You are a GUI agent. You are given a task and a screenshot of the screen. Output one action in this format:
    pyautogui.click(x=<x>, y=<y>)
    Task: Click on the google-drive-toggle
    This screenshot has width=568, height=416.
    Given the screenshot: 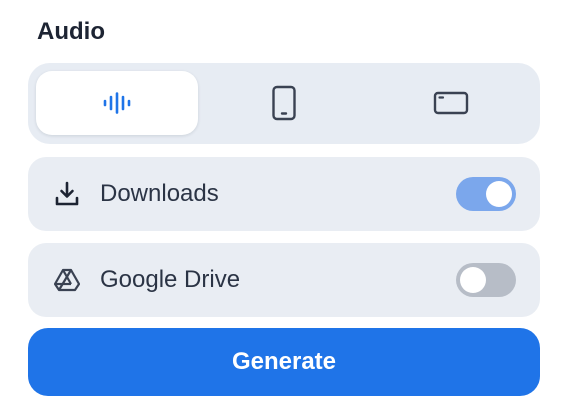 What is the action you would take?
    pyautogui.click(x=486, y=280)
    